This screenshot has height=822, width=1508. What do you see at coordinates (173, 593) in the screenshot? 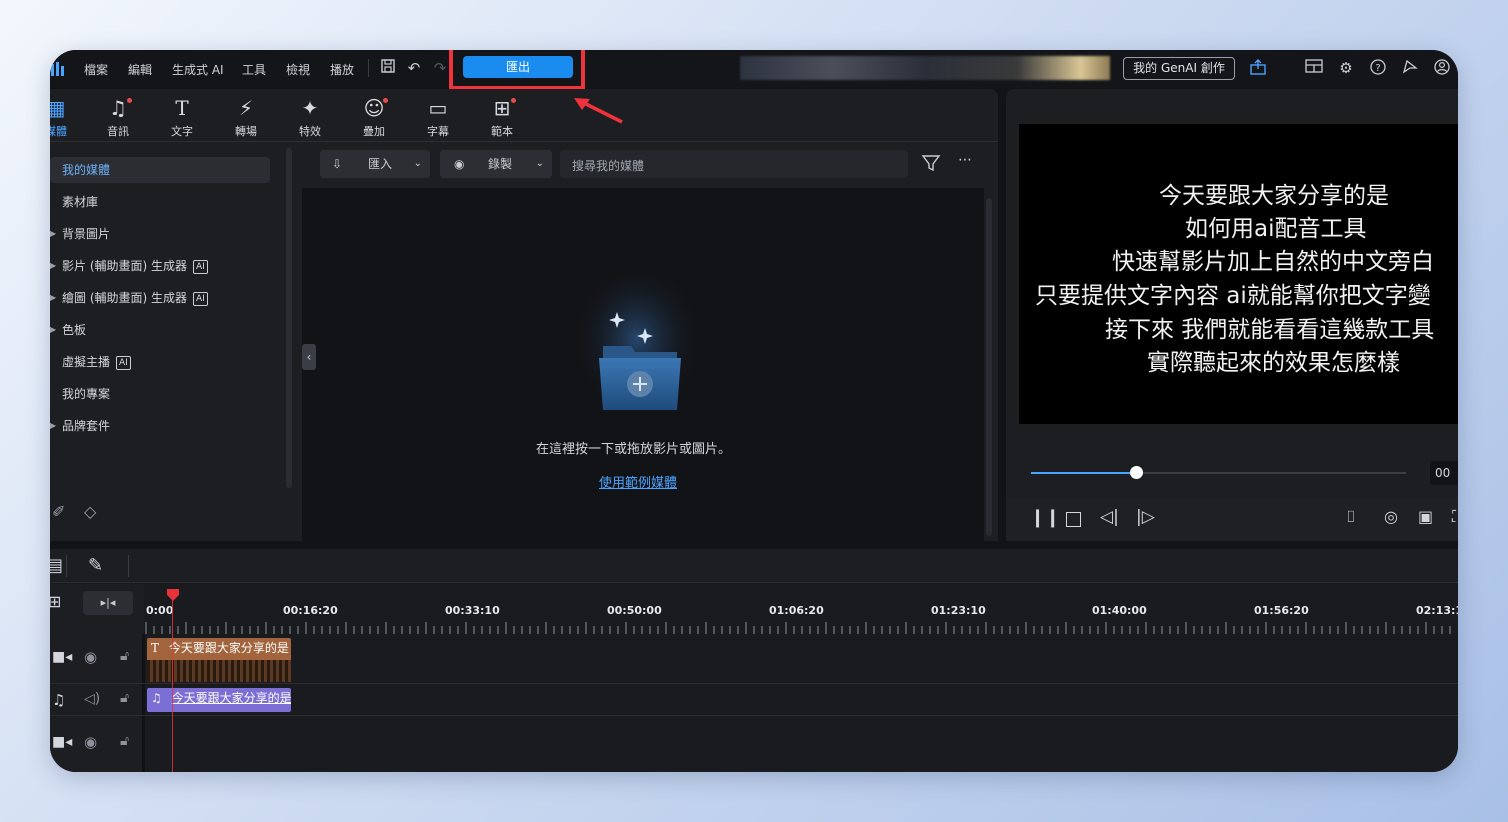
I see `playhead-handle` at bounding box center [173, 593].